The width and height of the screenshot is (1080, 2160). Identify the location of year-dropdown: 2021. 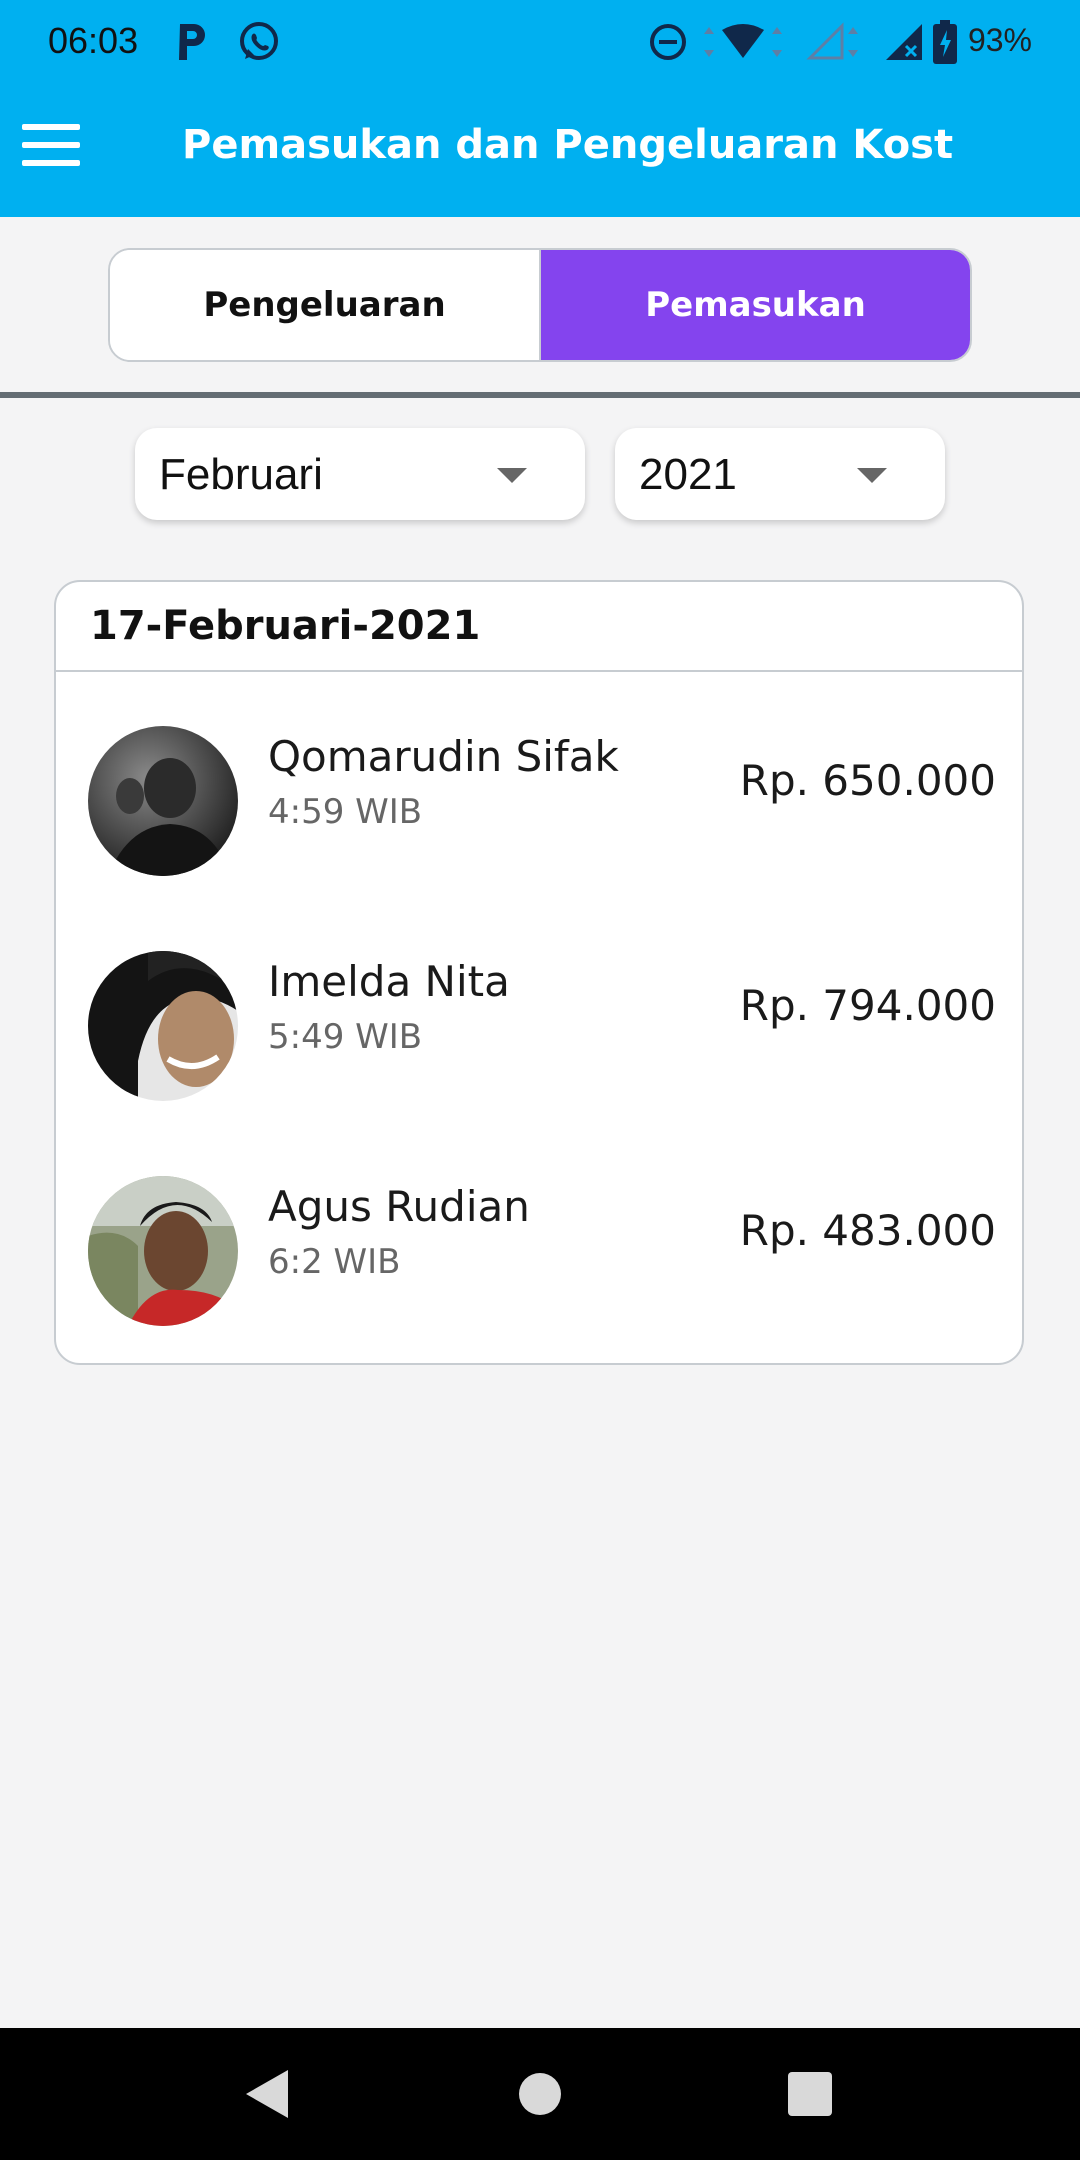
(780, 474).